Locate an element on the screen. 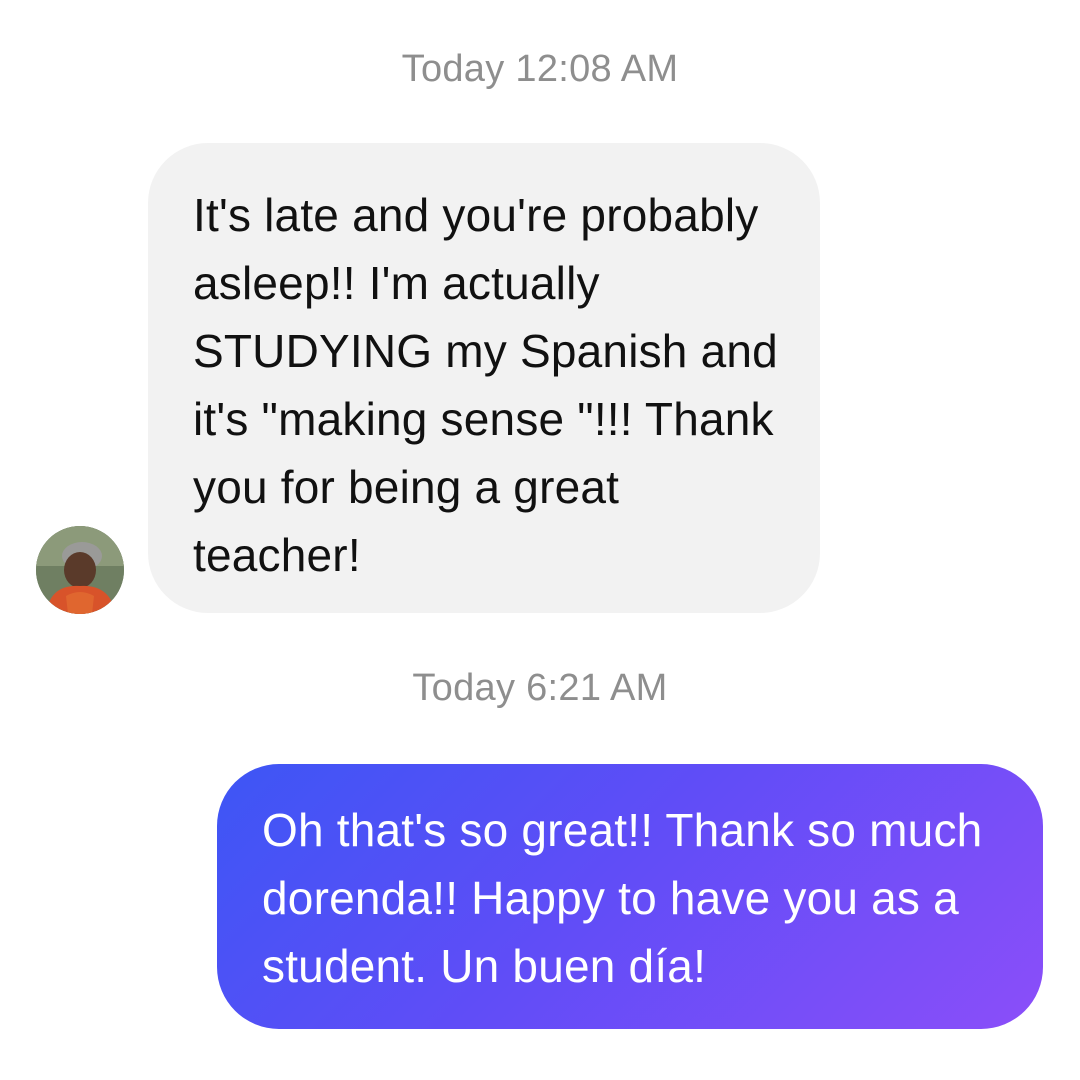  message-timestamp: Today 6:21 AM is located at coordinates (540, 688).